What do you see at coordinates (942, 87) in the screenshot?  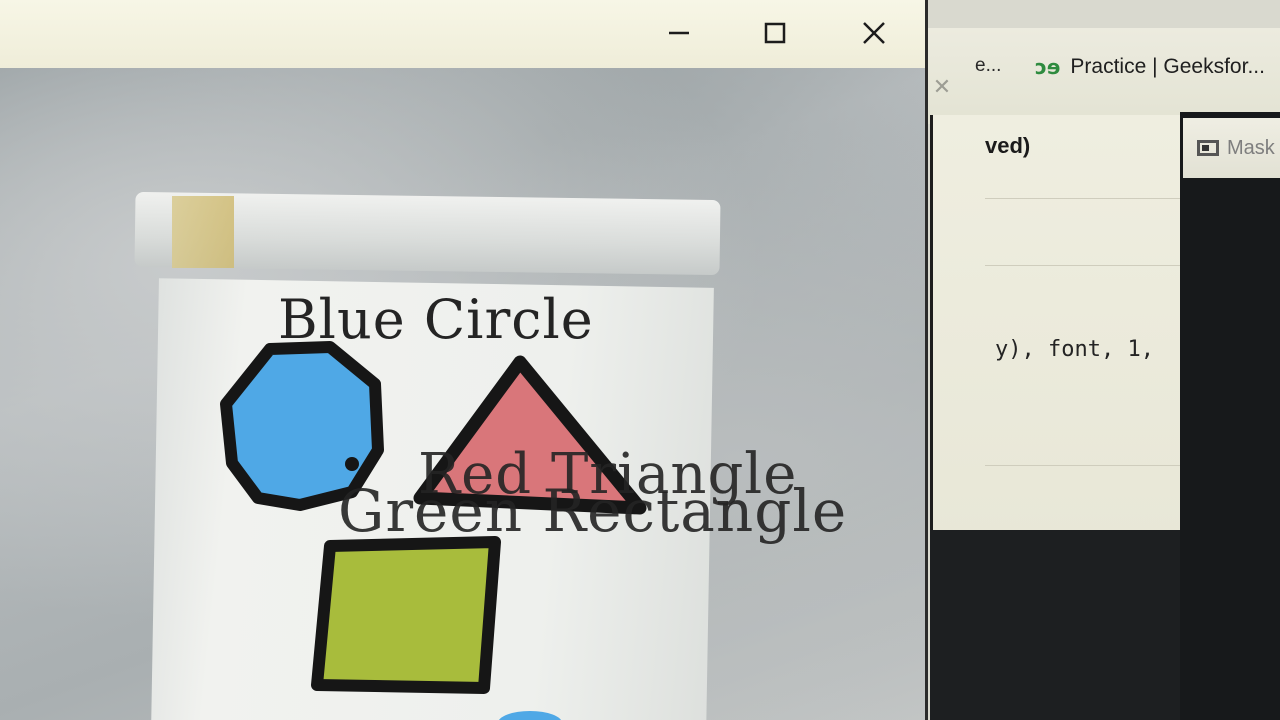 I see `close-icon: ✕` at bounding box center [942, 87].